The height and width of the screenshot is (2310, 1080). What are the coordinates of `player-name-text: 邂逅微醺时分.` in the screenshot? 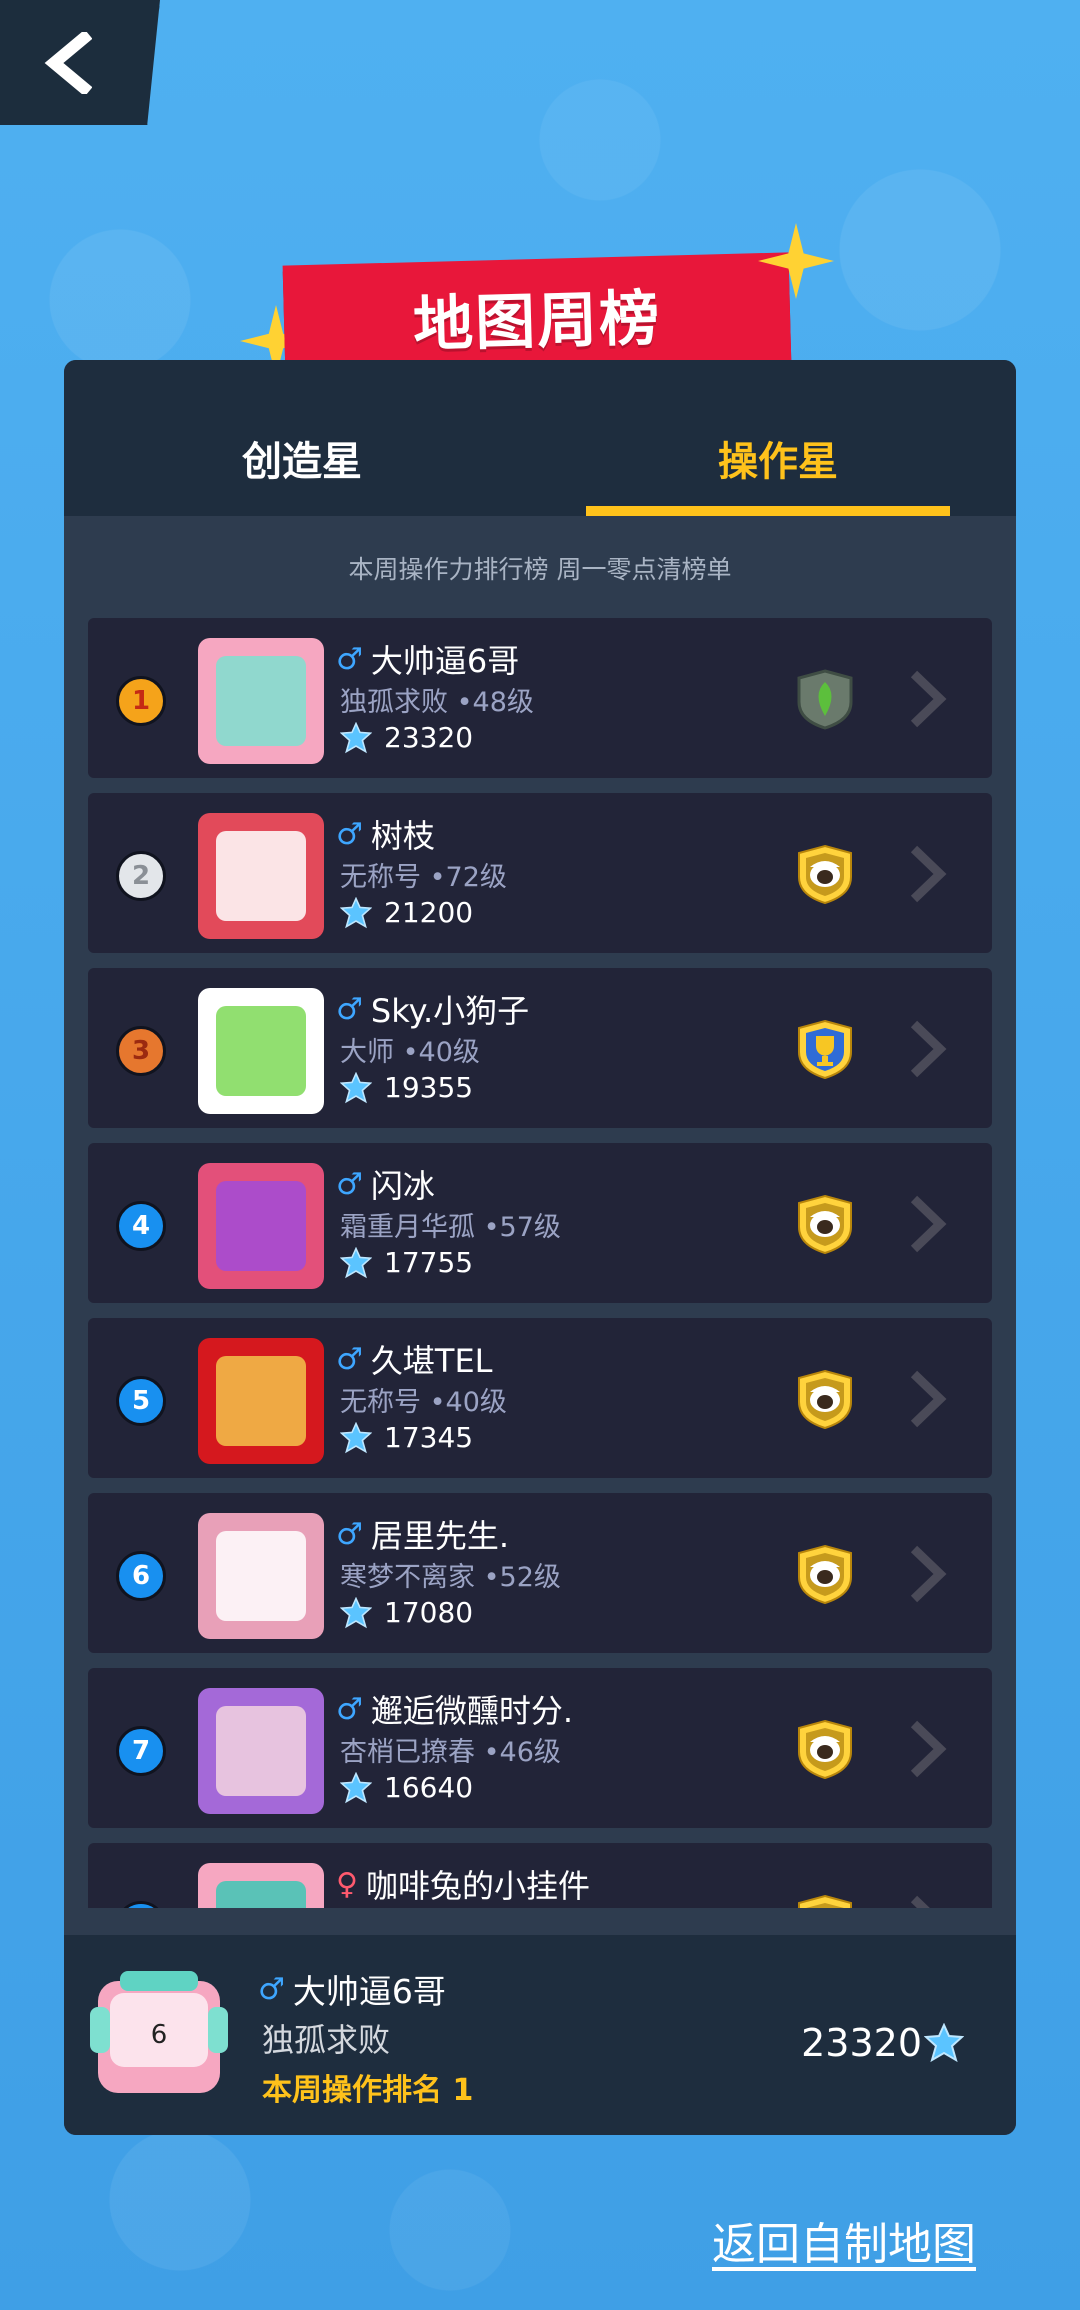 It's located at (472, 1711).